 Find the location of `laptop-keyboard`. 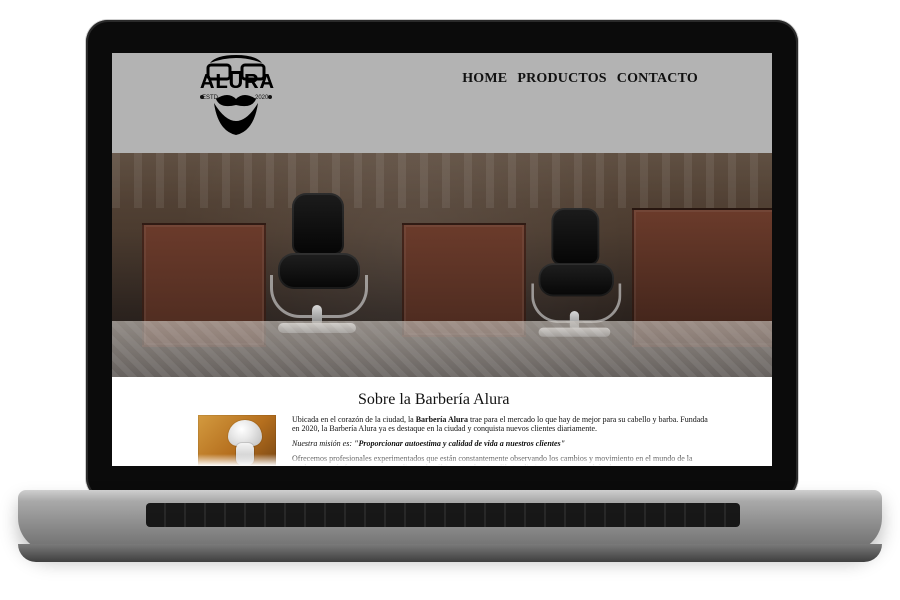

laptop-keyboard is located at coordinates (443, 515).